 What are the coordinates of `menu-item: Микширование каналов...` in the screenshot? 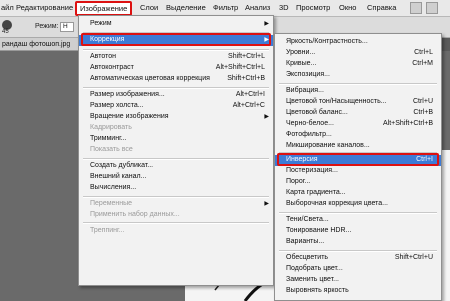 It's located at (358, 146).